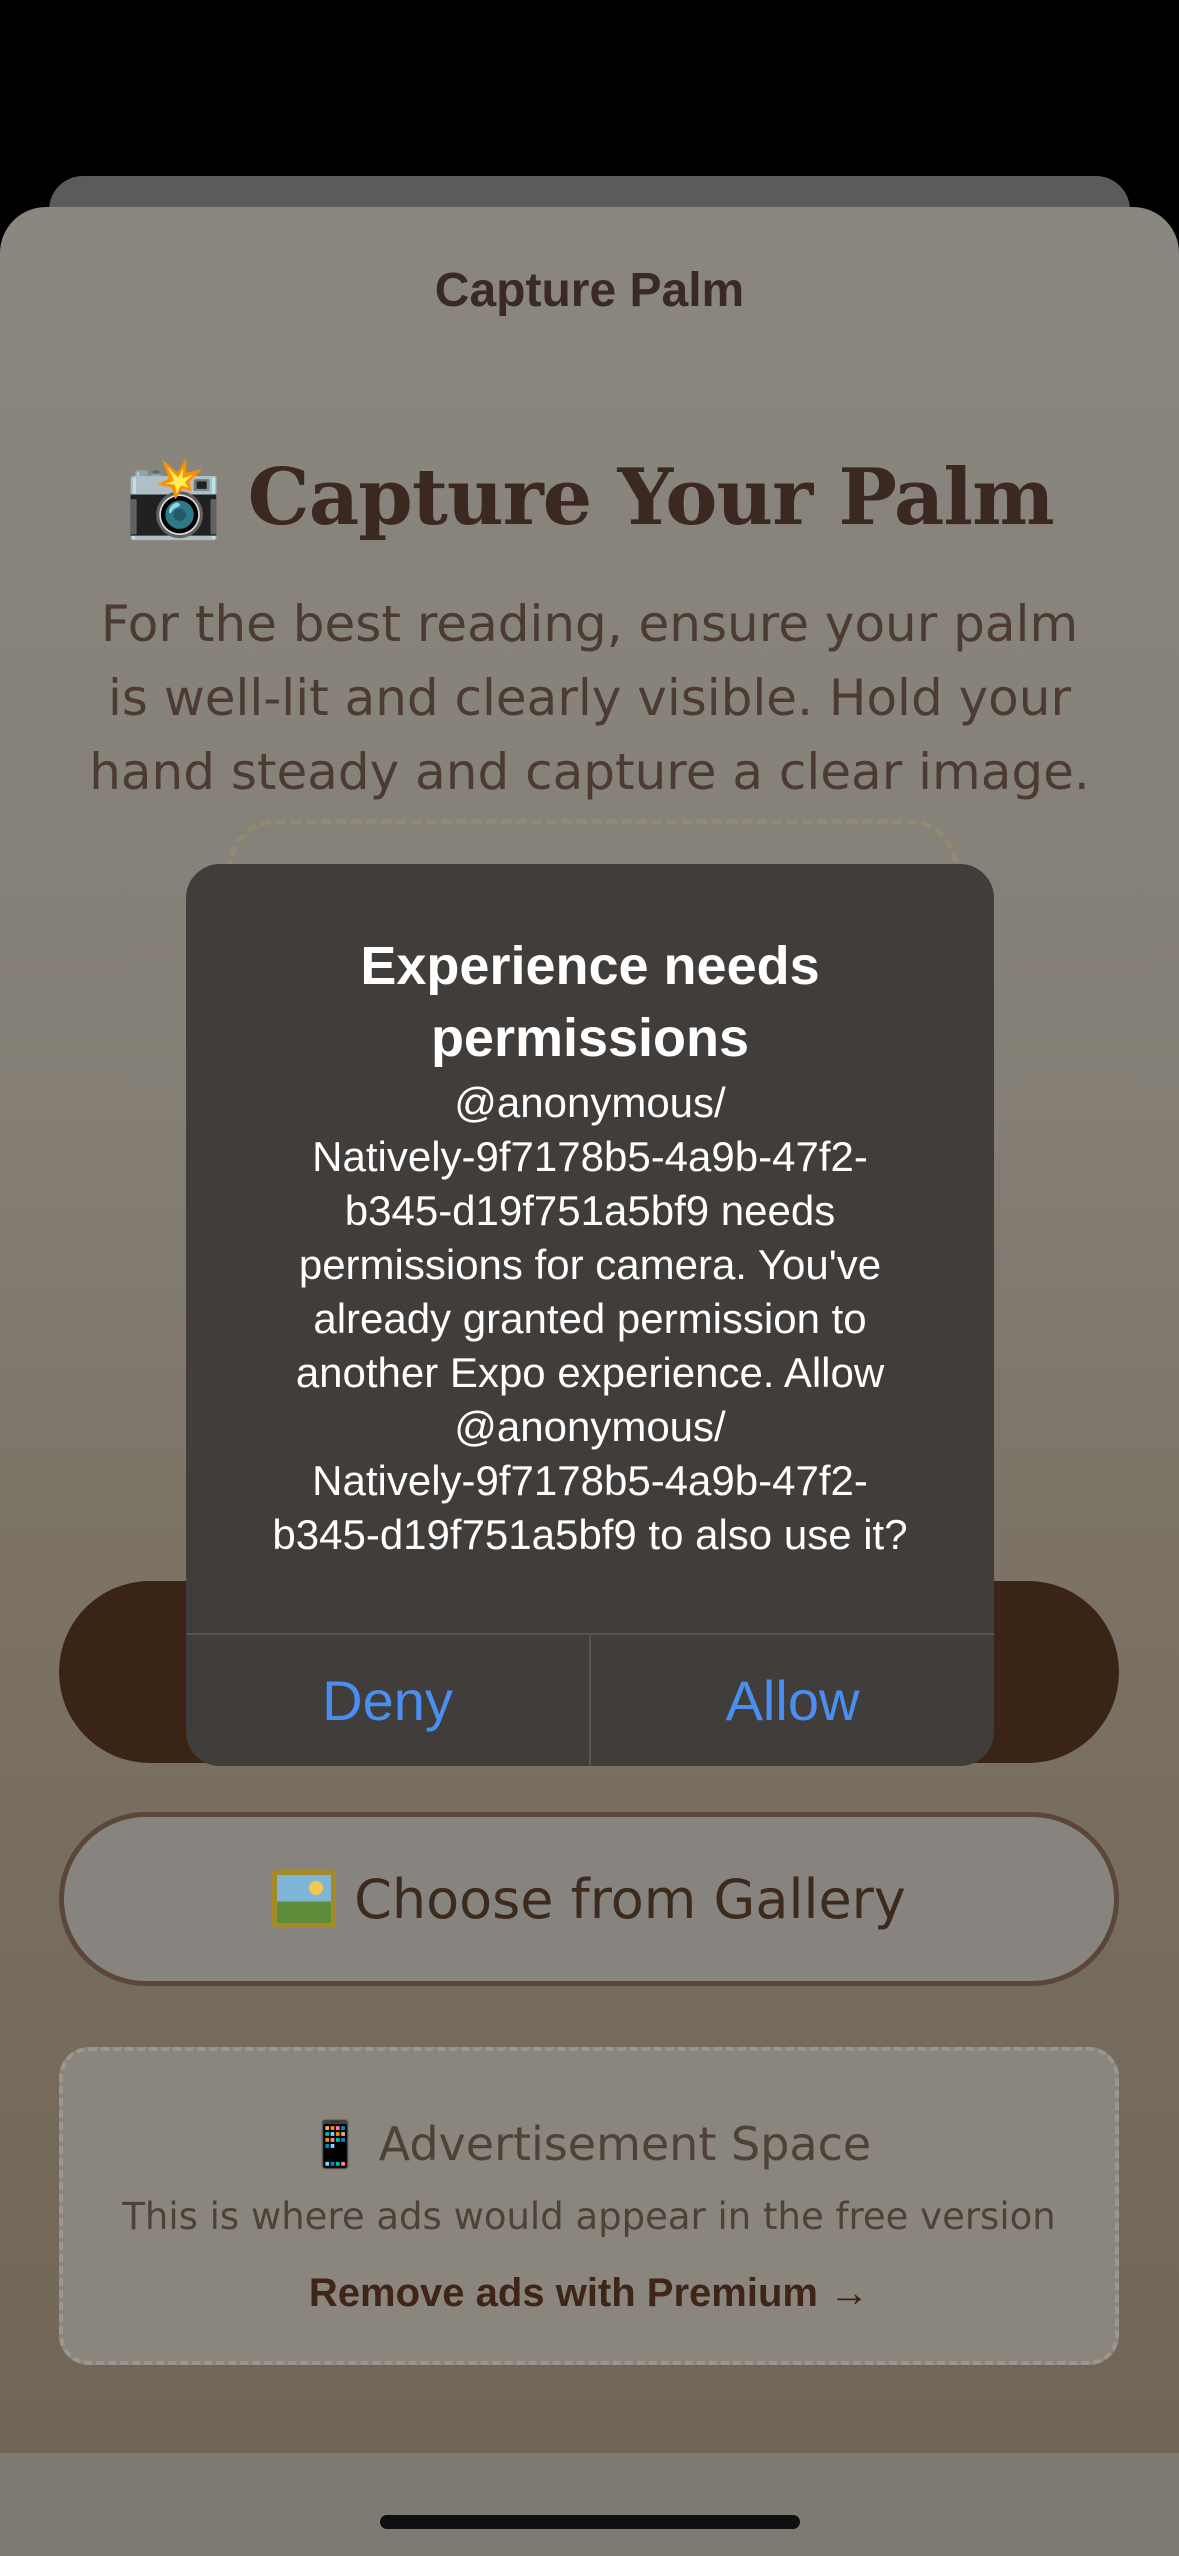  I want to click on gallery-button-label: Choose from Gallery, so click(630, 1899).